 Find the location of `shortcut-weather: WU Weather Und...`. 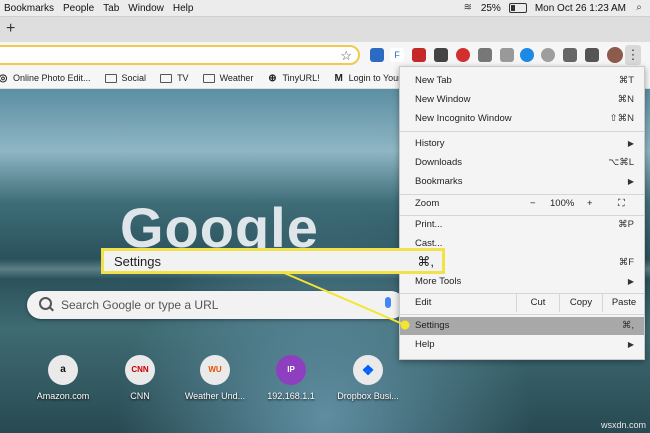

shortcut-weather: WU Weather Und... is located at coordinates (215, 378).